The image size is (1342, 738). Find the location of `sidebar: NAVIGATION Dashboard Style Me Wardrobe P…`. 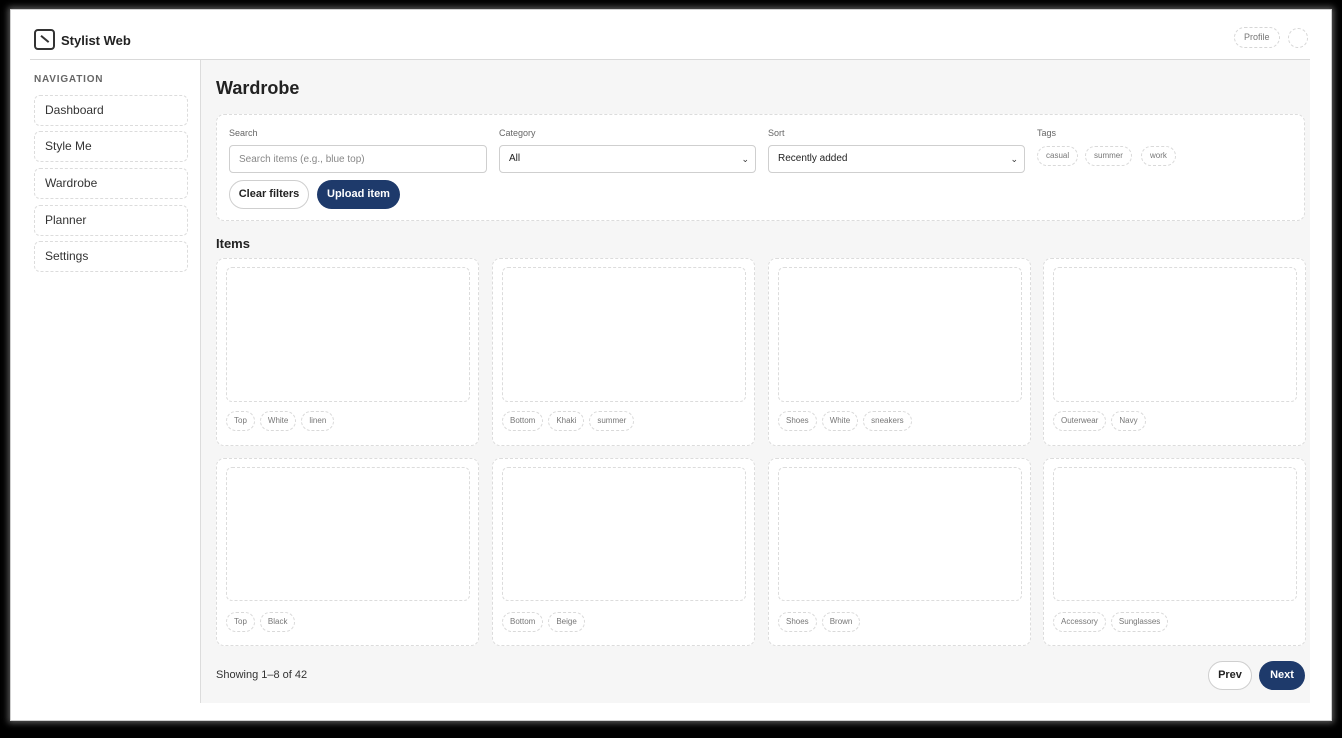

sidebar: NAVIGATION Dashboard Style Me Wardrobe P… is located at coordinates (115, 381).